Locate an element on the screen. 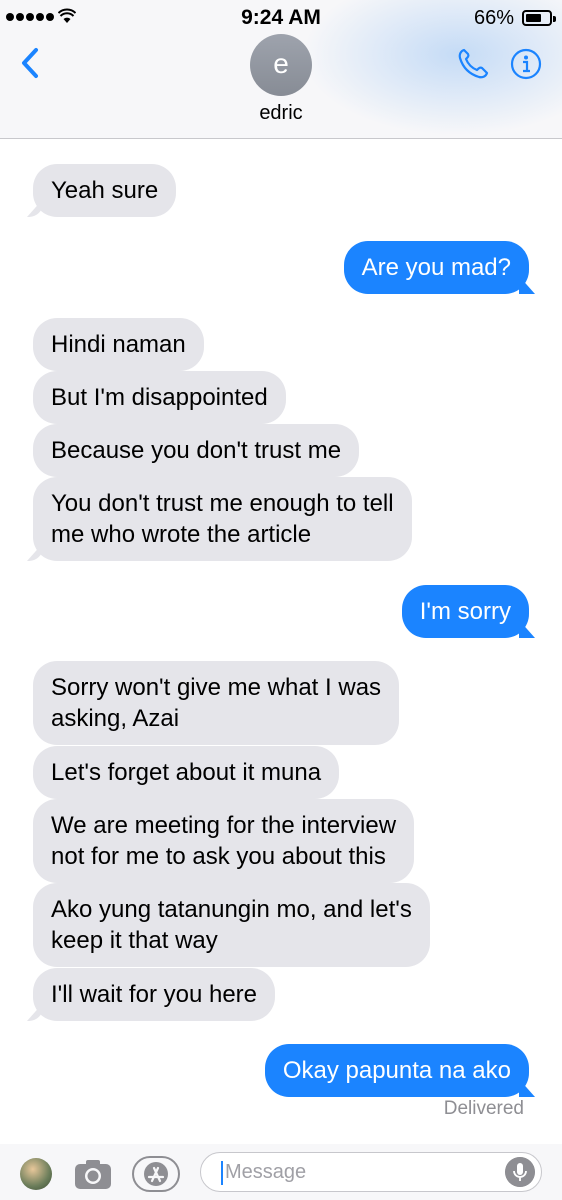 This screenshot has width=562, height=1200. text-cursor is located at coordinates (222, 1173).